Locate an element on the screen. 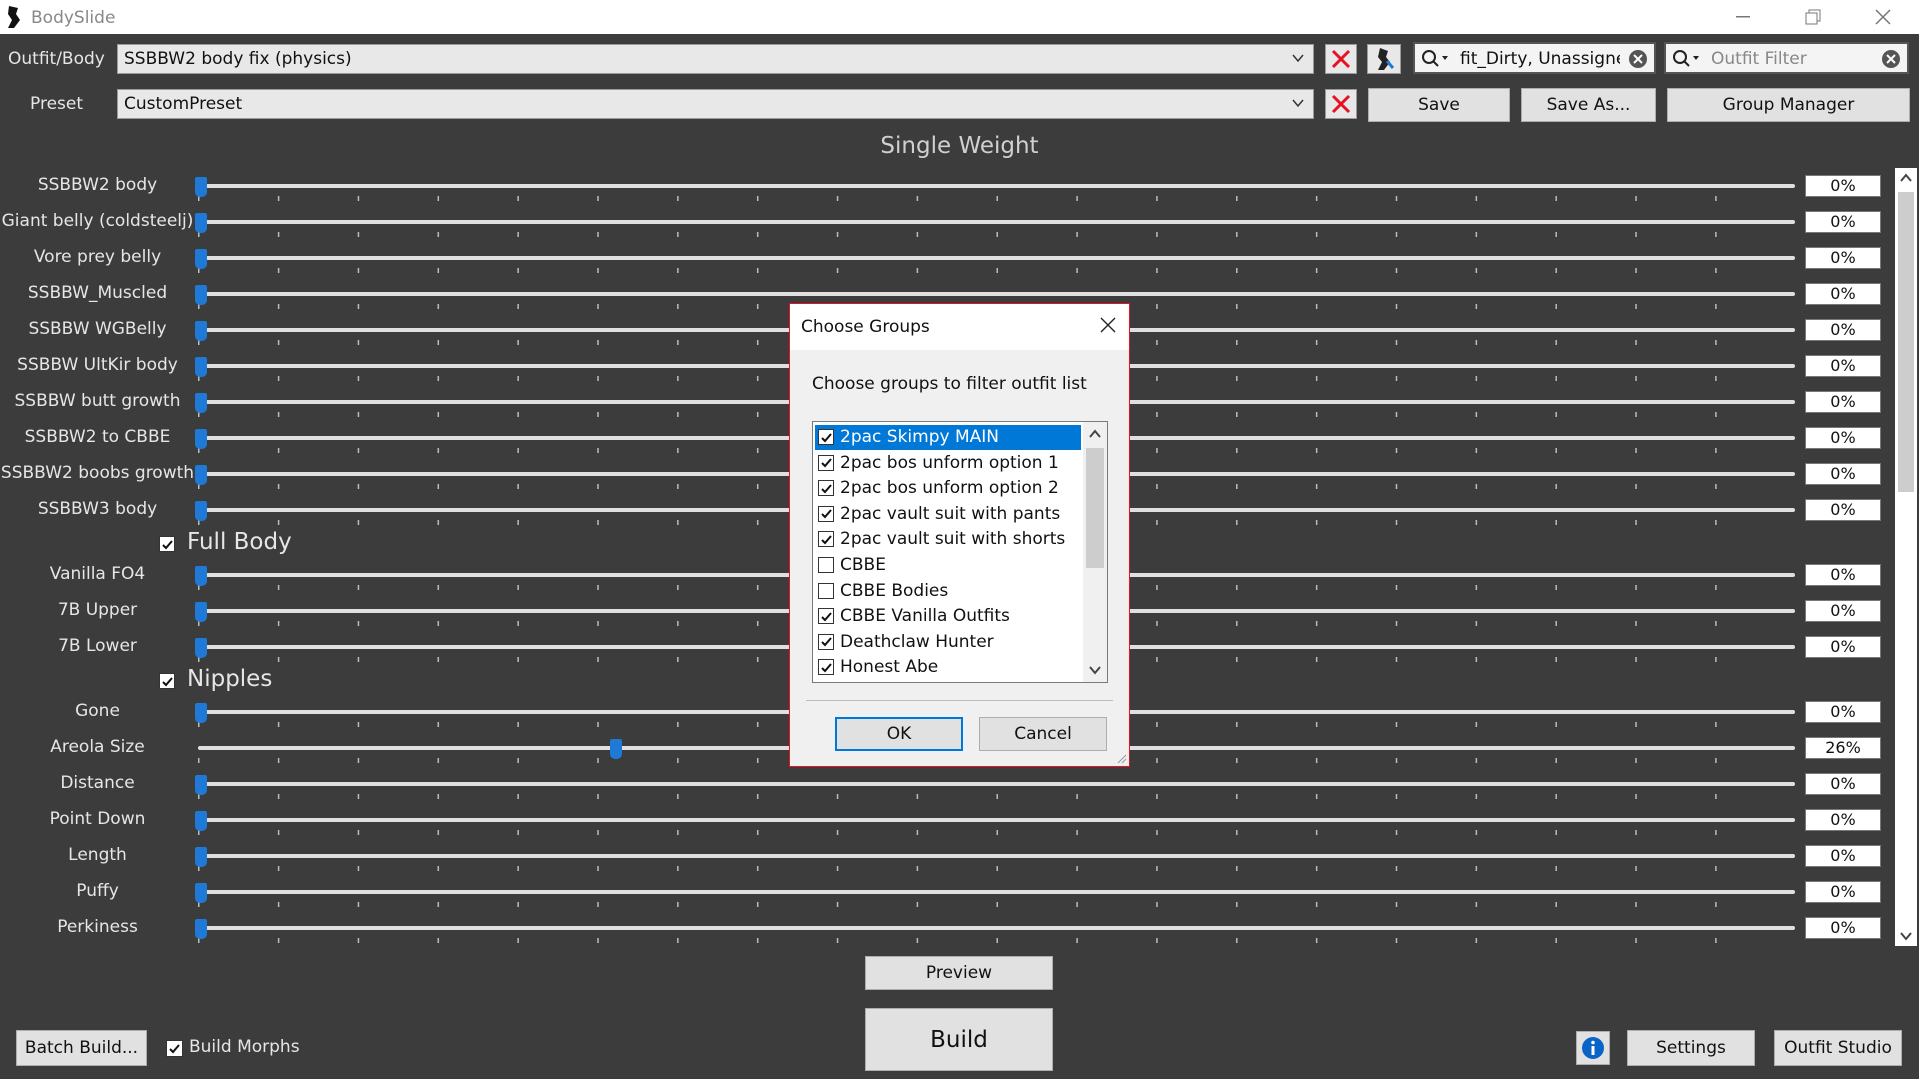 This screenshot has width=1919, height=1079. build-morphs-checkbox is located at coordinates (174, 1048).